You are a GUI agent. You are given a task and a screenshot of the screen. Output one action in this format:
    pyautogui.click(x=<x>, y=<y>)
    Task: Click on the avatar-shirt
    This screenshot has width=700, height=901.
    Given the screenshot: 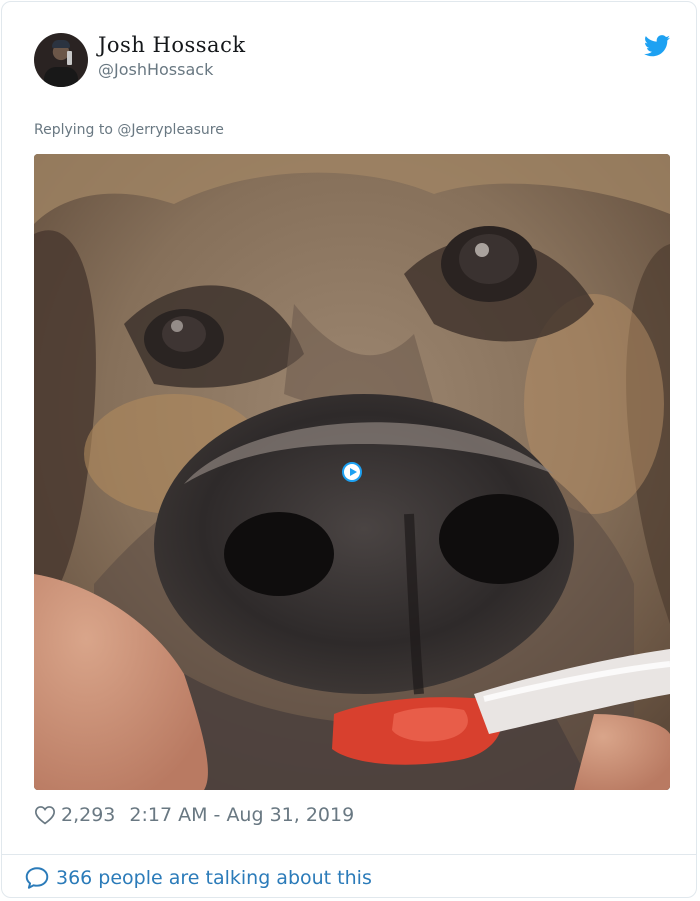 What is the action you would take?
    pyautogui.click(x=61, y=77)
    